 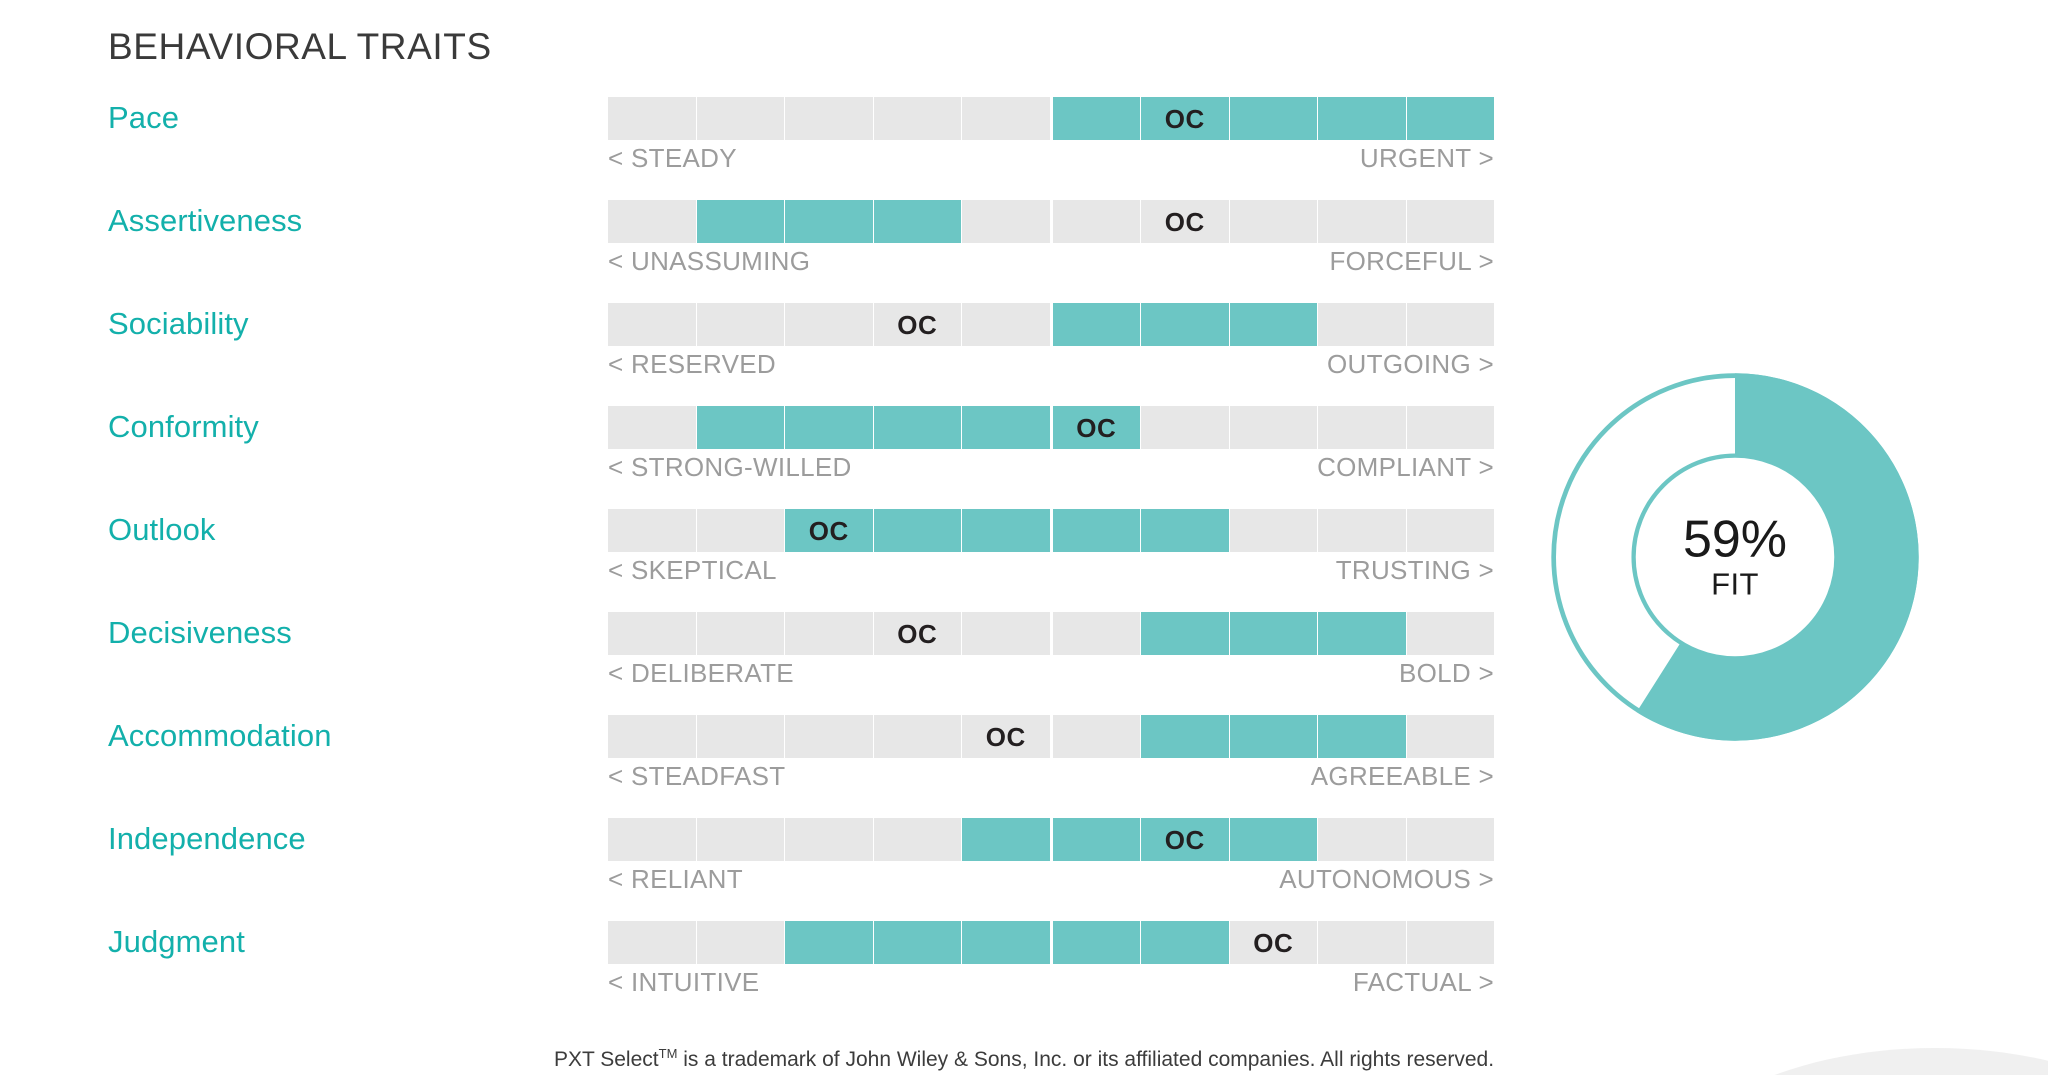 I want to click on fit-gauge-hole, so click(x=1735, y=557).